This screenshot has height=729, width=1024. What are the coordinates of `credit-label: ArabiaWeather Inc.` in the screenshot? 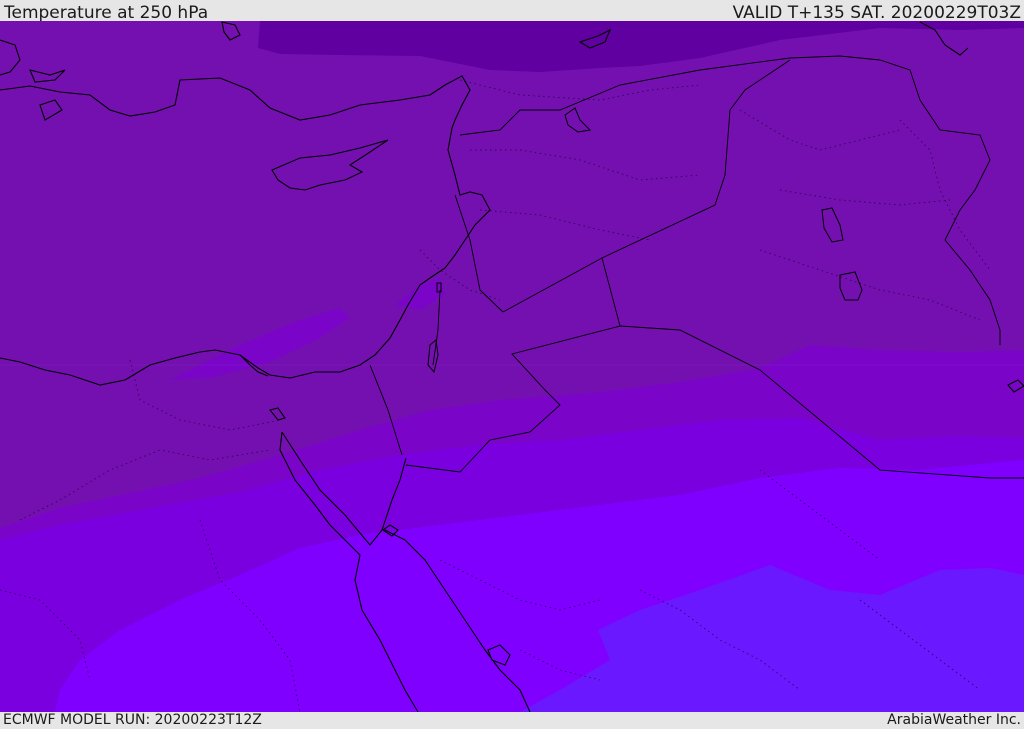 It's located at (954, 720).